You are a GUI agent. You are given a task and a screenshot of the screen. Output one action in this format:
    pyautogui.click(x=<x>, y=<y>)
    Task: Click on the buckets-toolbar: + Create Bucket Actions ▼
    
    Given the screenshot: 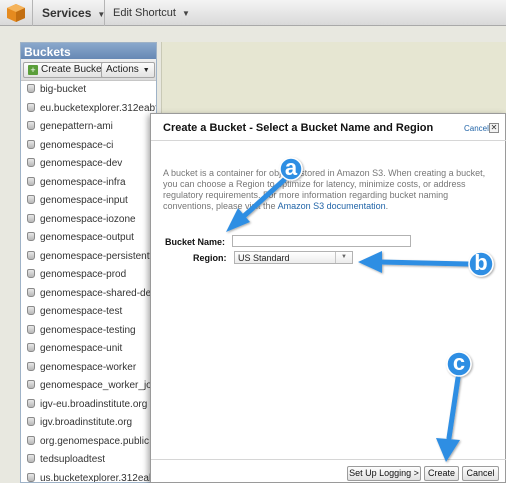 What is the action you would take?
    pyautogui.click(x=88, y=70)
    